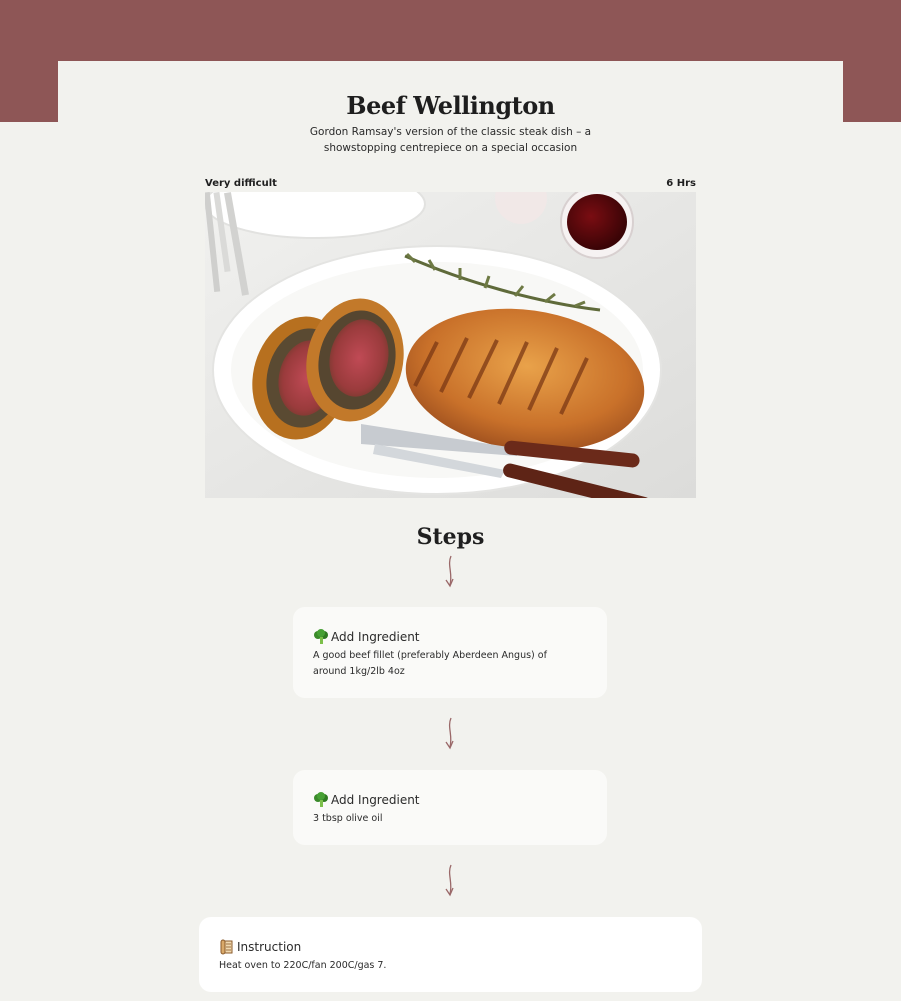 The height and width of the screenshot is (1001, 901). Describe the element at coordinates (450, 185) in the screenshot. I see `recipe-meta: Very difficult 6 Hrs` at that location.